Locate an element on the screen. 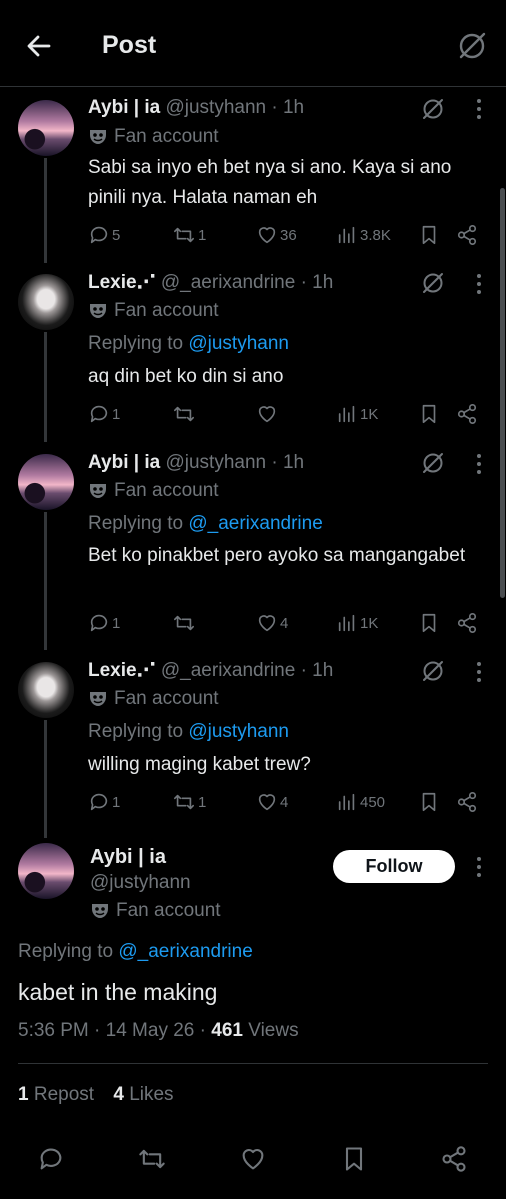 Image resolution: width=506 pixels, height=1199 pixels. back-arrow-icon is located at coordinates (39, 46).